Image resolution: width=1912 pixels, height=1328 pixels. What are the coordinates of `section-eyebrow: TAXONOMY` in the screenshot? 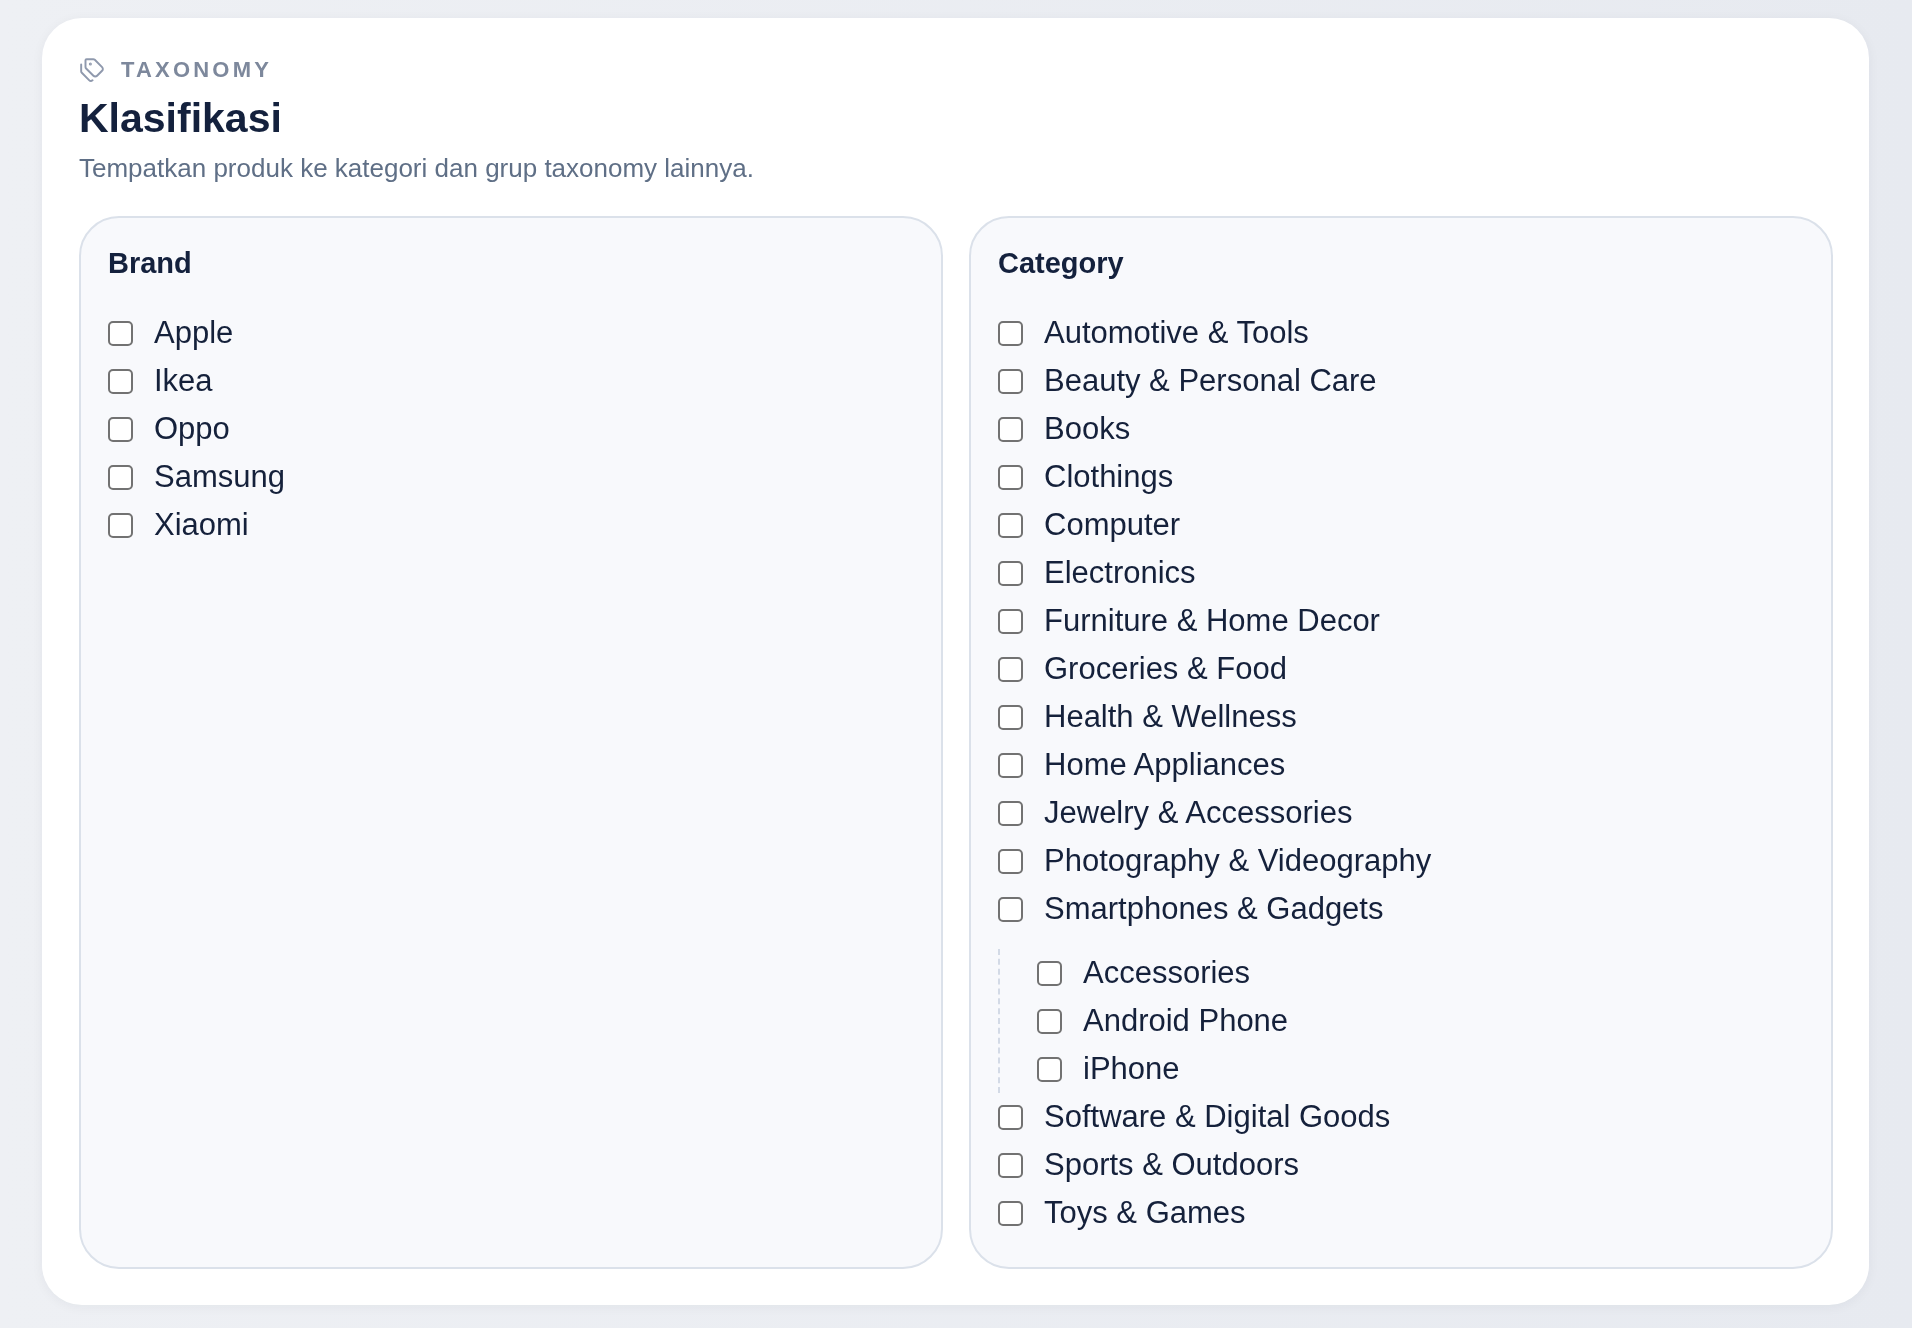 It's located at (197, 70).